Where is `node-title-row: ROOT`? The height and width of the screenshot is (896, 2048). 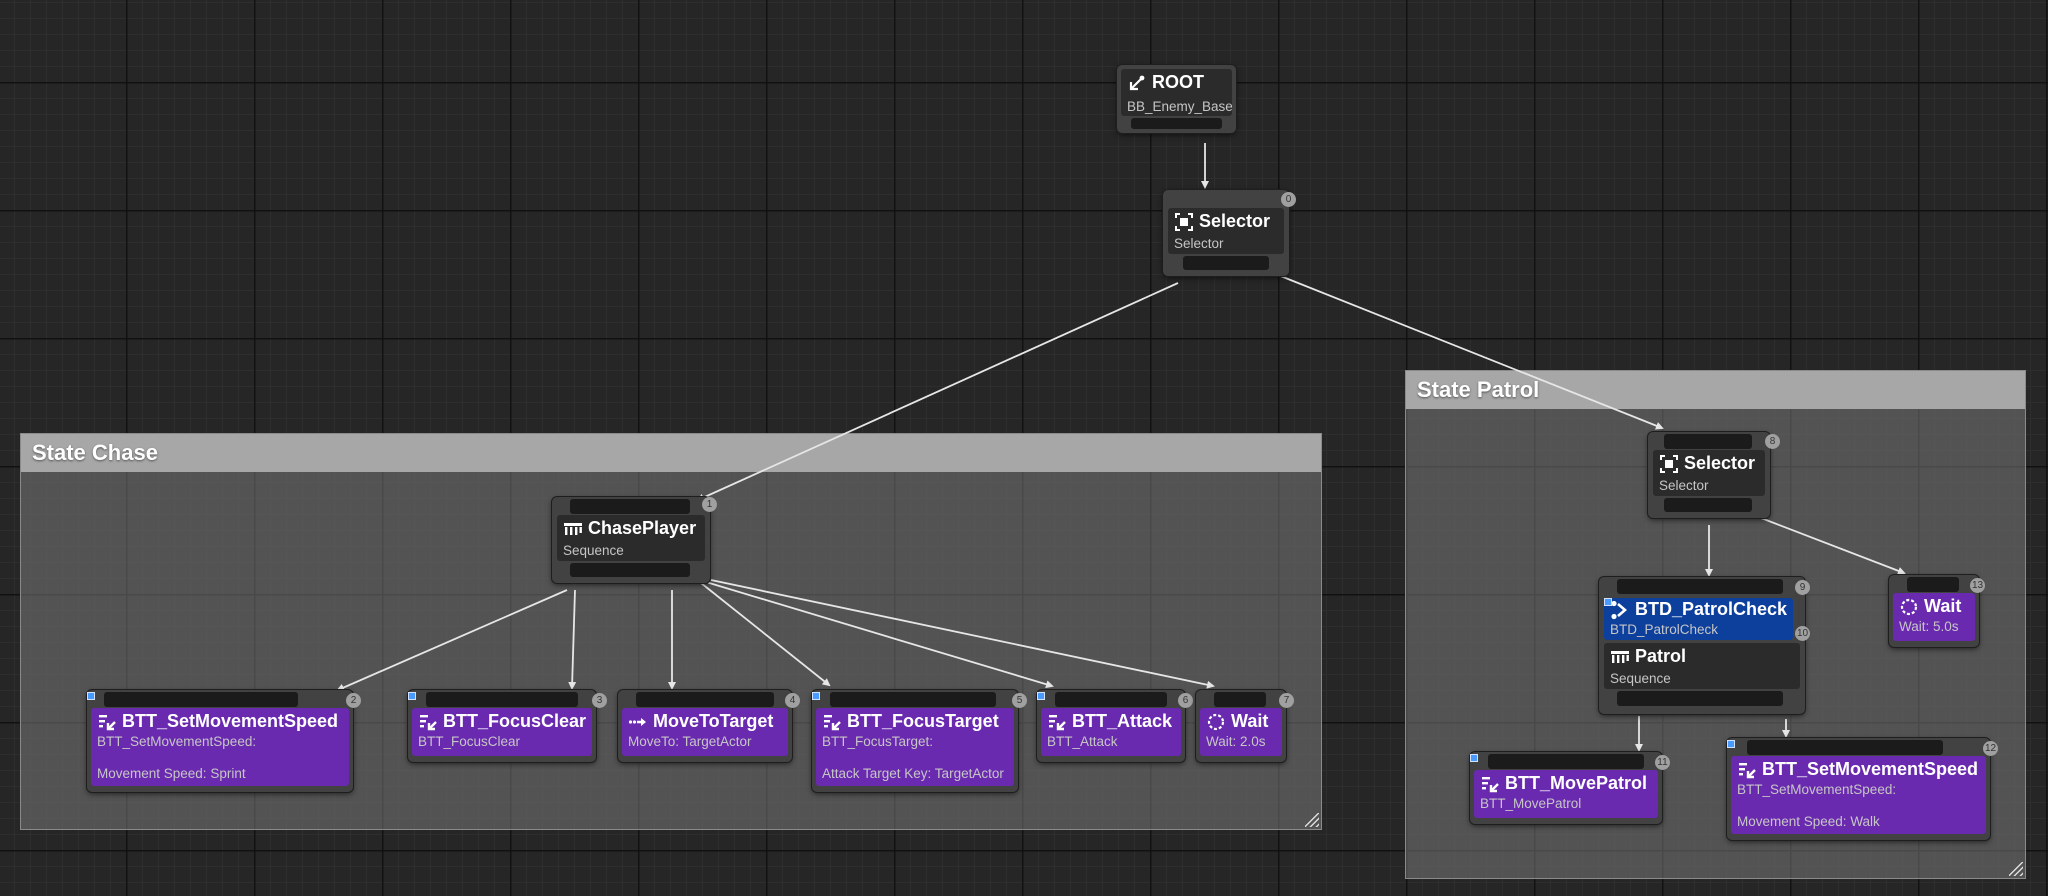 node-title-row: ROOT is located at coordinates (1165, 82).